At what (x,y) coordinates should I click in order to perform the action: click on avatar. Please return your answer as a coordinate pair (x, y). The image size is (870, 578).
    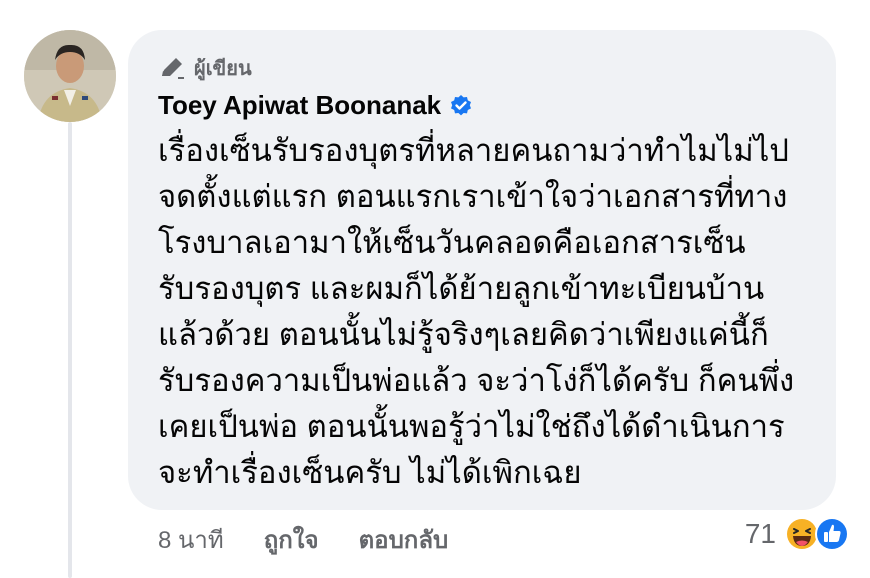
    Looking at the image, I should click on (70, 76).